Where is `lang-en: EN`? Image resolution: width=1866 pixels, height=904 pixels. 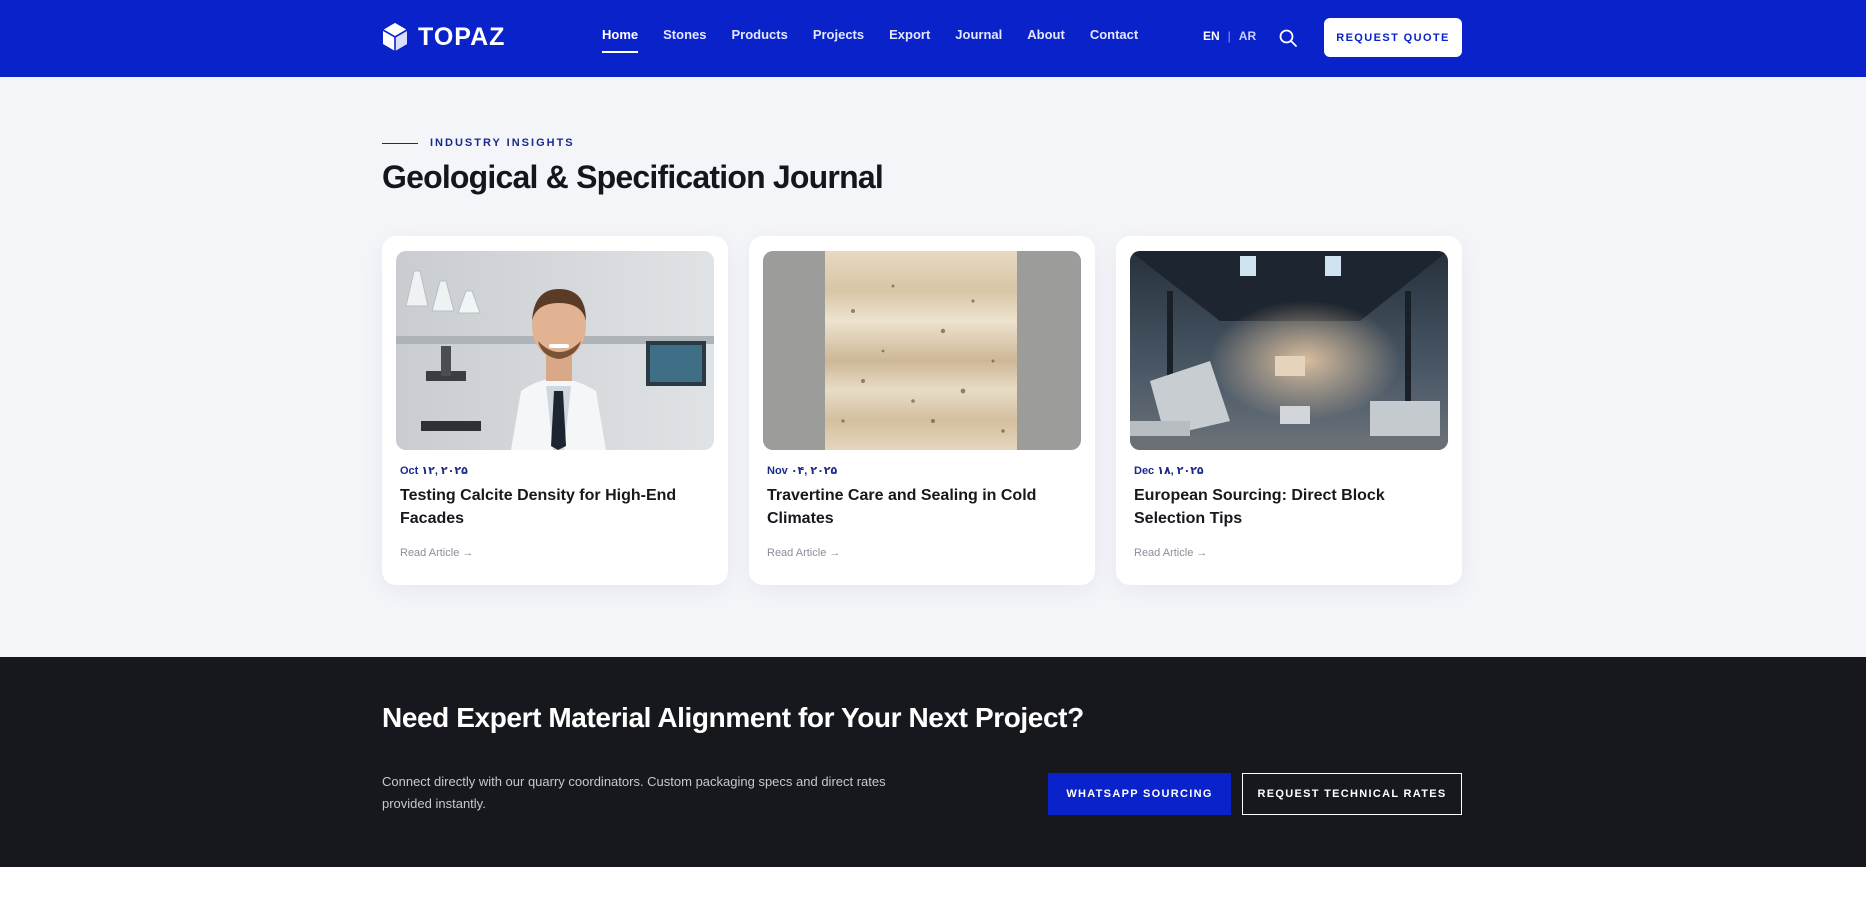
lang-en: EN is located at coordinates (1211, 36).